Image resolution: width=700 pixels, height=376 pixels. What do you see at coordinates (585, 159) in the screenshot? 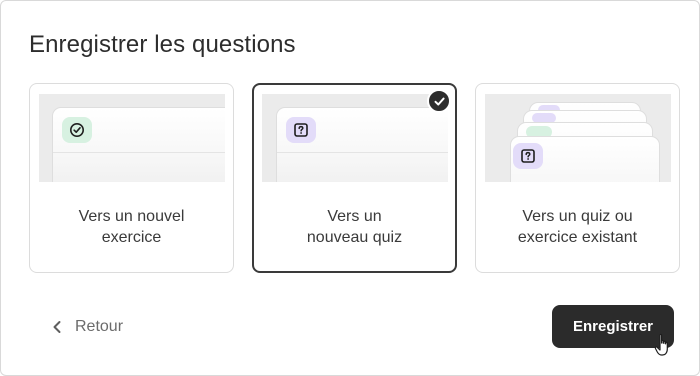
I see `stacked-mini-card` at bounding box center [585, 159].